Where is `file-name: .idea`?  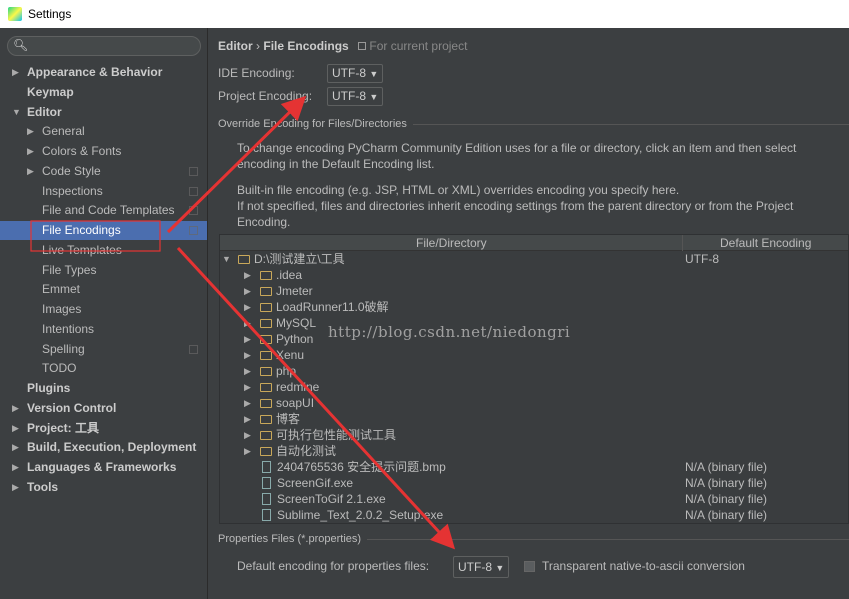 file-name: .idea is located at coordinates (289, 275).